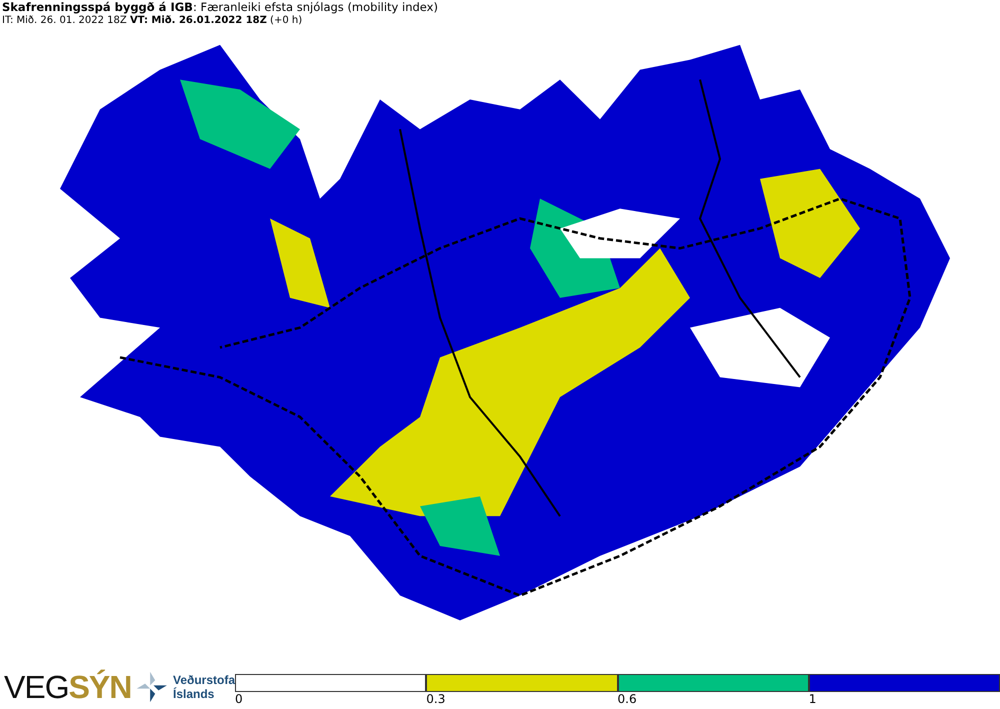 The image size is (1000, 709). What do you see at coordinates (36, 687) in the screenshot?
I see `logo-text: VEG` at bounding box center [36, 687].